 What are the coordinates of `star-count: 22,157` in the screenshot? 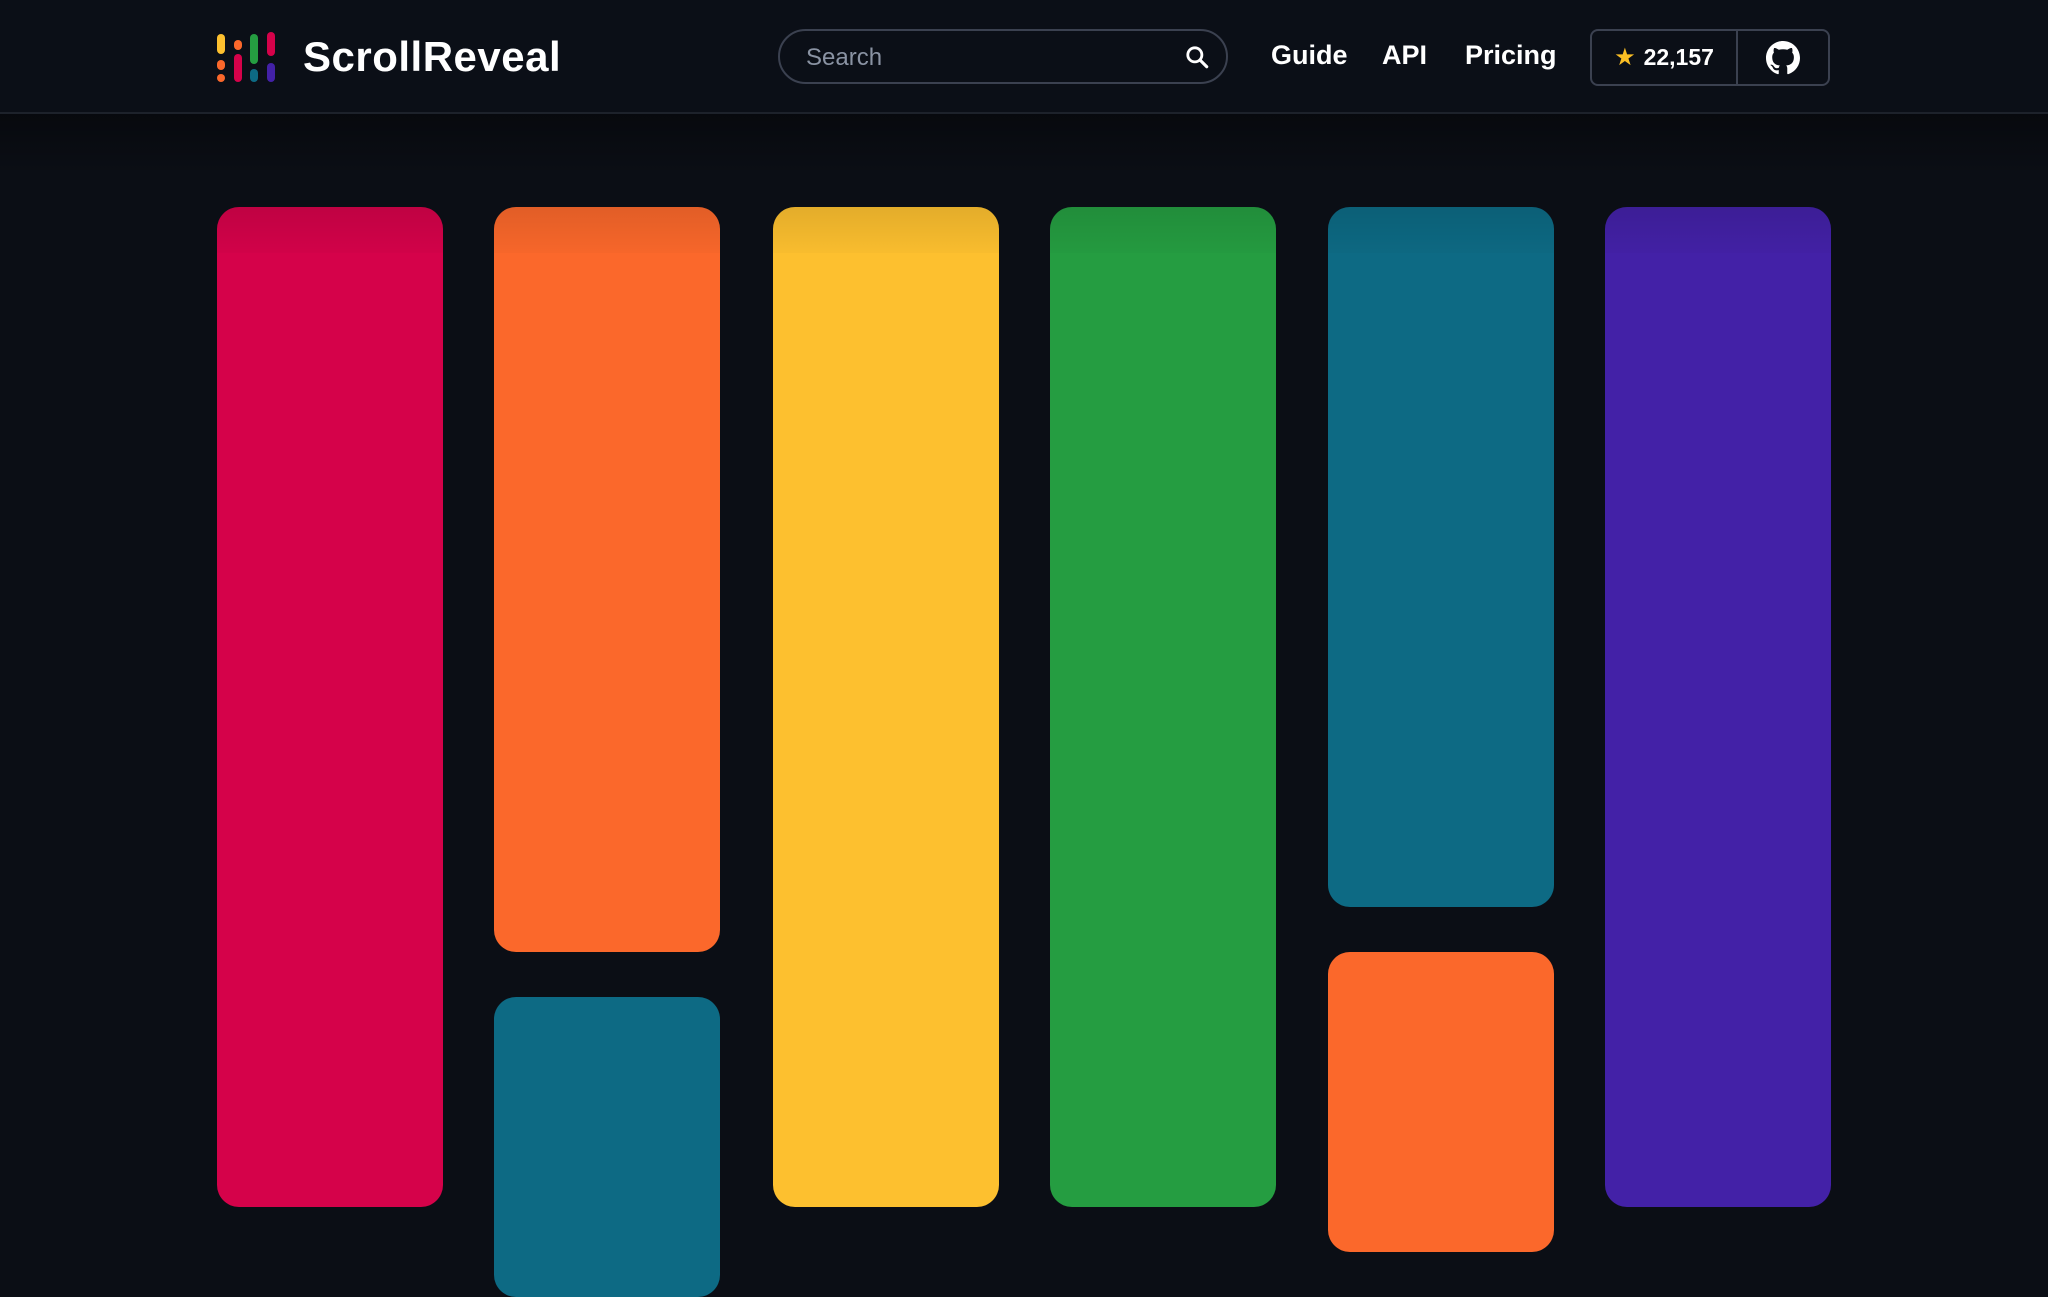 It's located at (1678, 57).